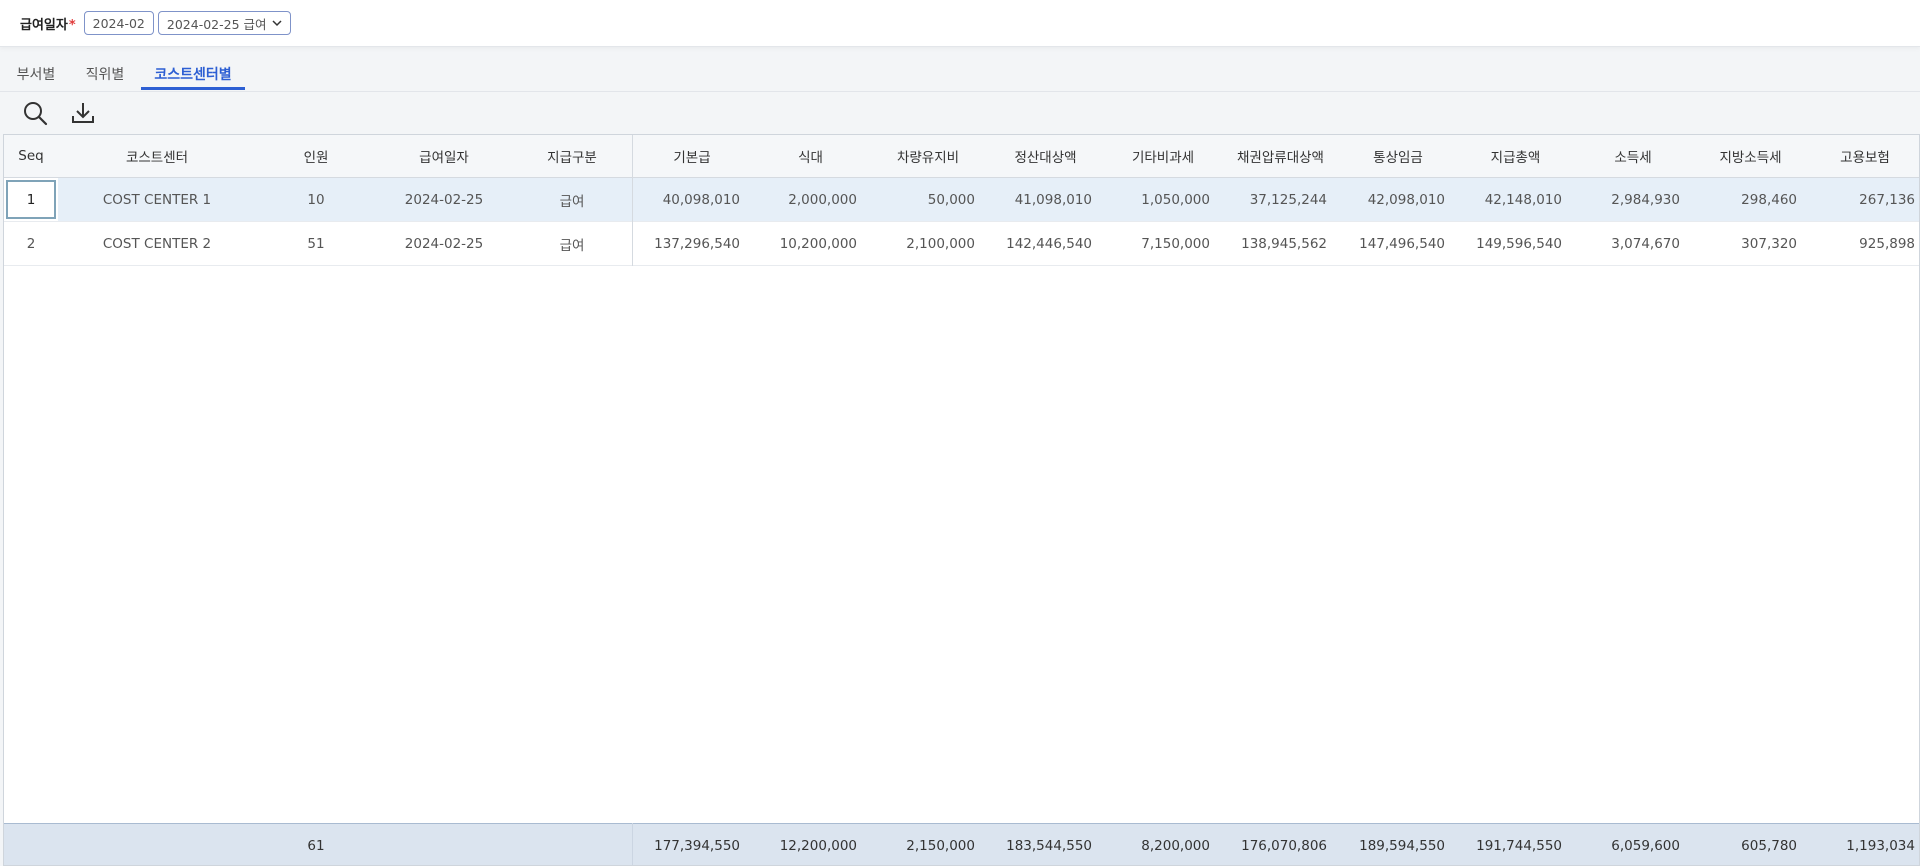 The width and height of the screenshot is (1920, 866). What do you see at coordinates (157, 156) in the screenshot?
I see `col-header-cost-center: 코스트센터` at bounding box center [157, 156].